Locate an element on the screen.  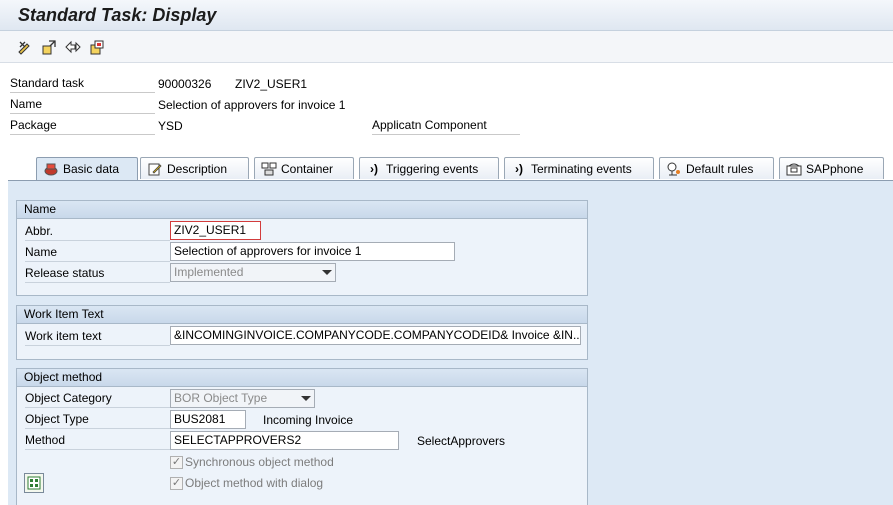
method-with-dialog-checkbox: ✓ Object method with dialog is located at coordinates (246, 483).